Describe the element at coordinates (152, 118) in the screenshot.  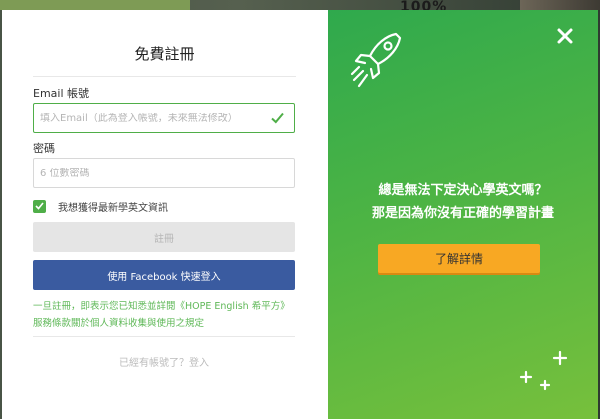
I see `email-field` at that location.